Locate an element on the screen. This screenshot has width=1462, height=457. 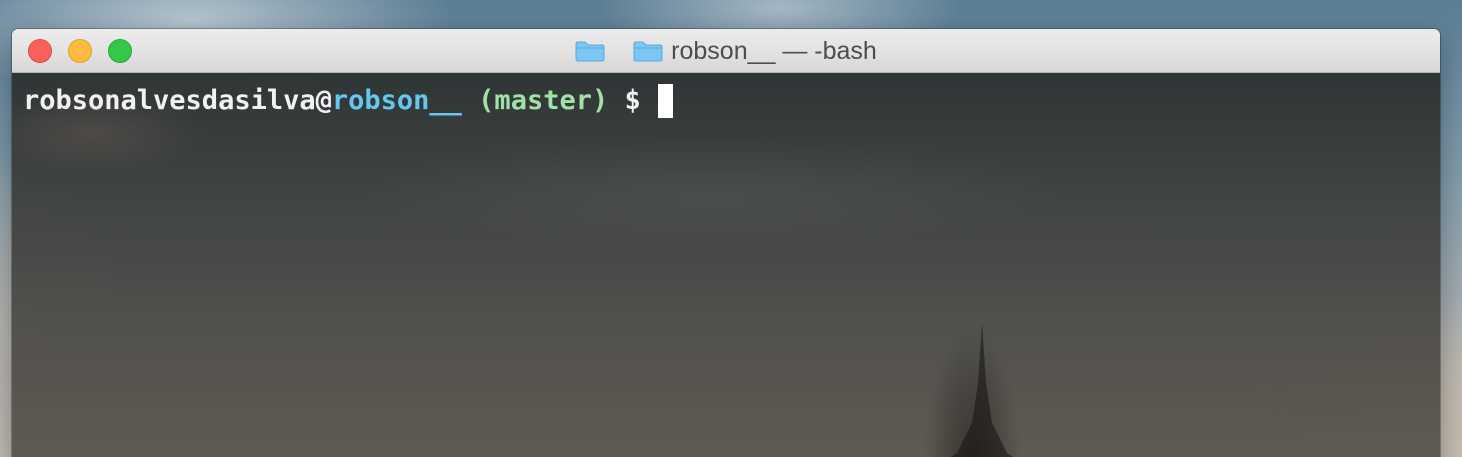
window-controls is located at coordinates (80, 51).